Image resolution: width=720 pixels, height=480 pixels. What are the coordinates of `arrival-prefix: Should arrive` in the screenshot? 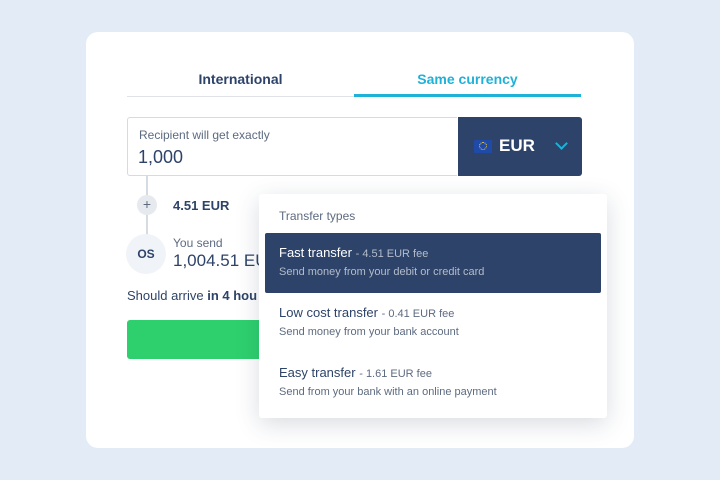 It's located at (165, 295).